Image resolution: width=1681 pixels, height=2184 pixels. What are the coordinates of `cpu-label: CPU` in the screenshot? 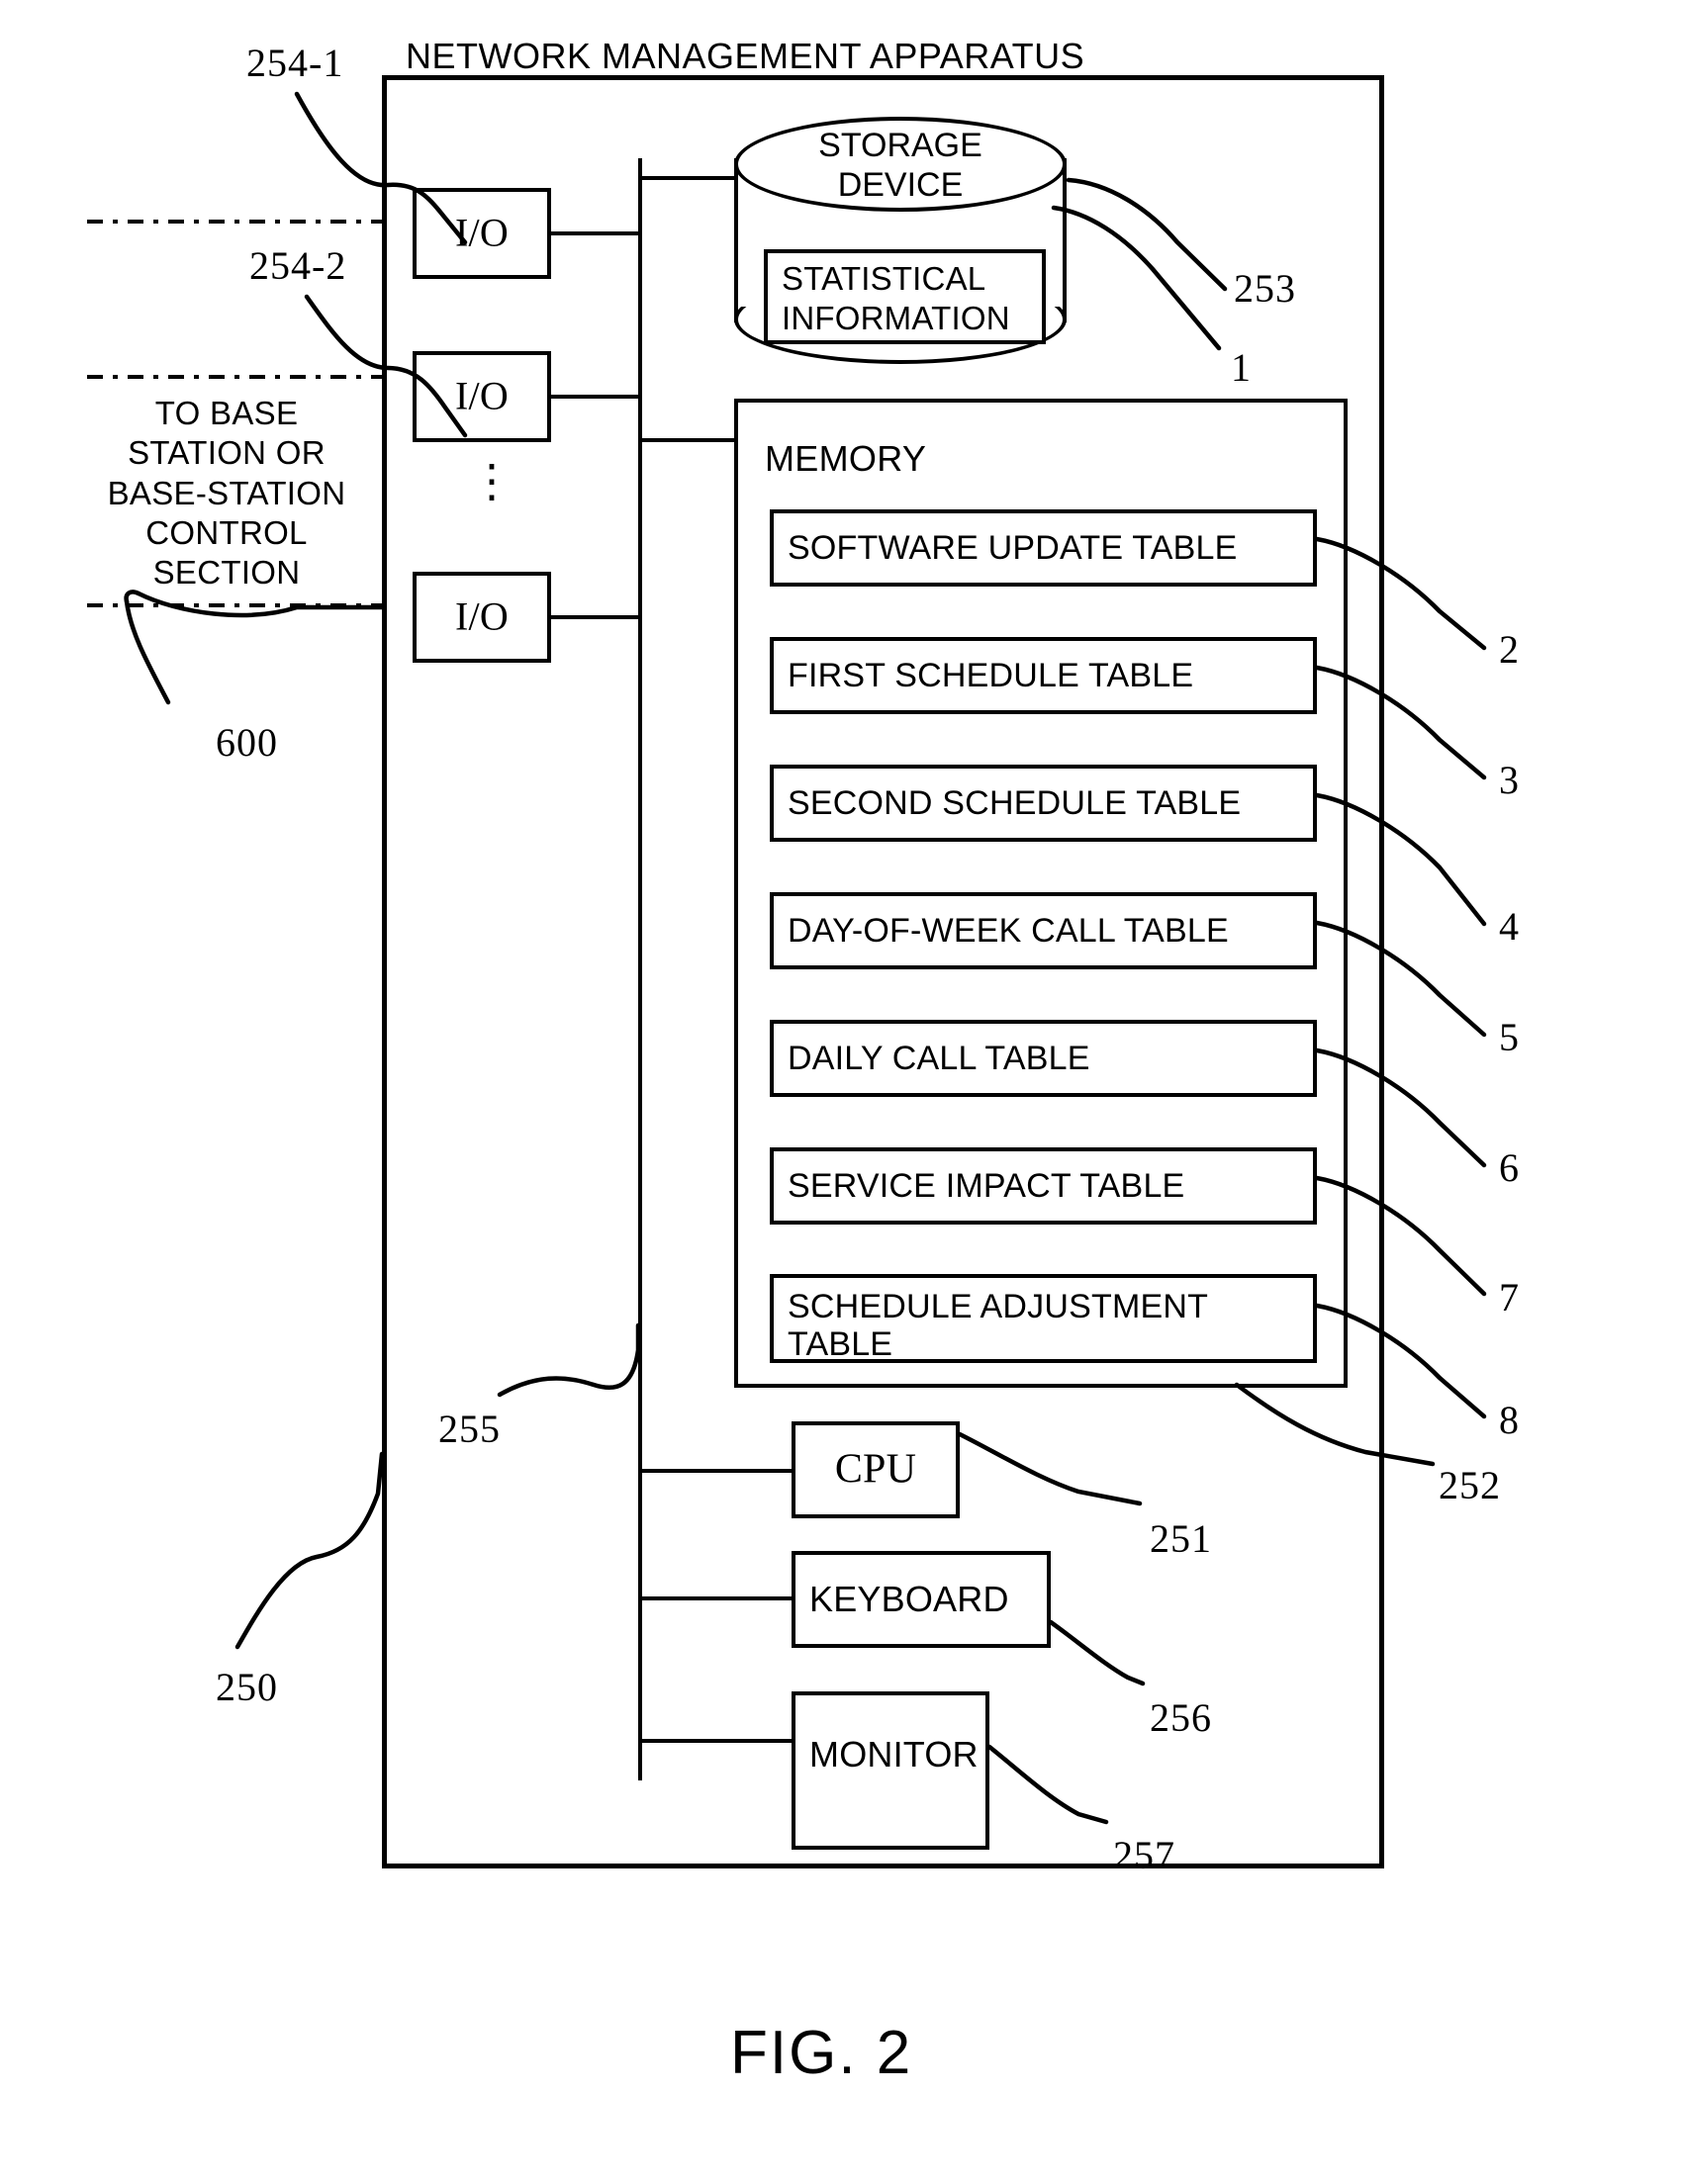 It's located at (875, 1469).